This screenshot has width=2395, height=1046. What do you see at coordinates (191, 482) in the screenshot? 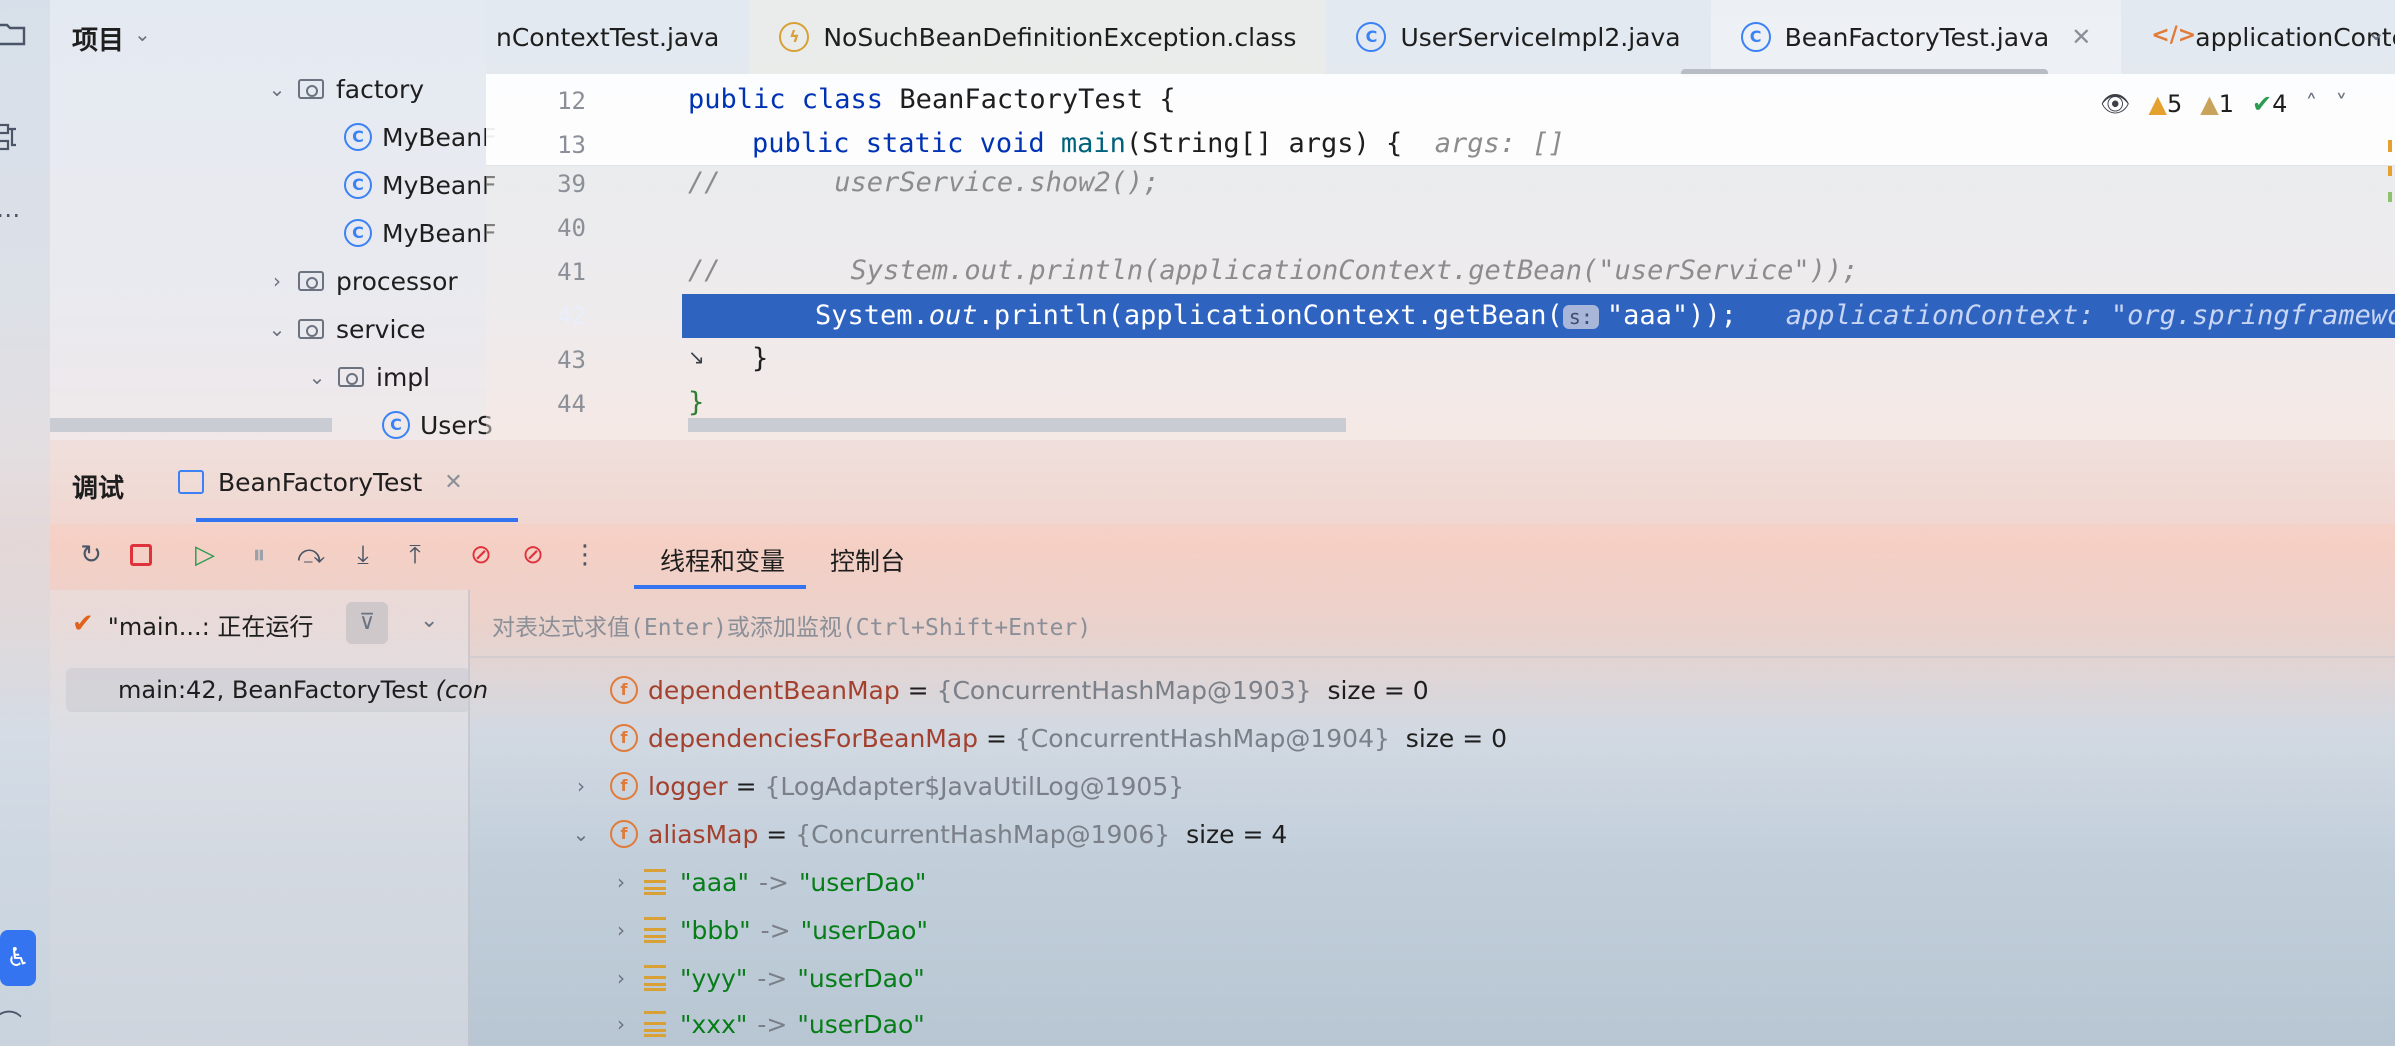
I see `run-config-icon` at bounding box center [191, 482].